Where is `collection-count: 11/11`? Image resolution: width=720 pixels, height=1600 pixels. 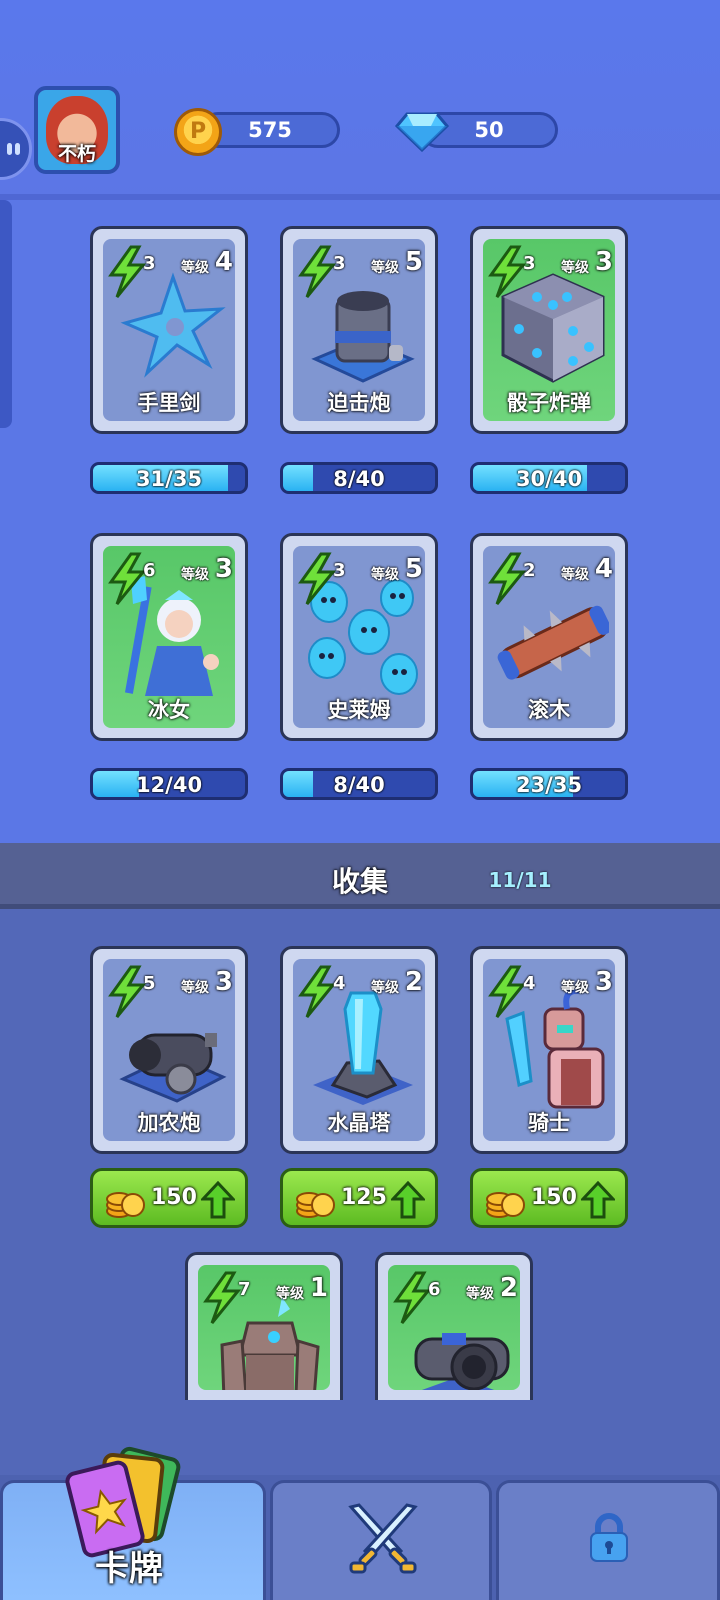
collection-count: 11/11 is located at coordinates (520, 880).